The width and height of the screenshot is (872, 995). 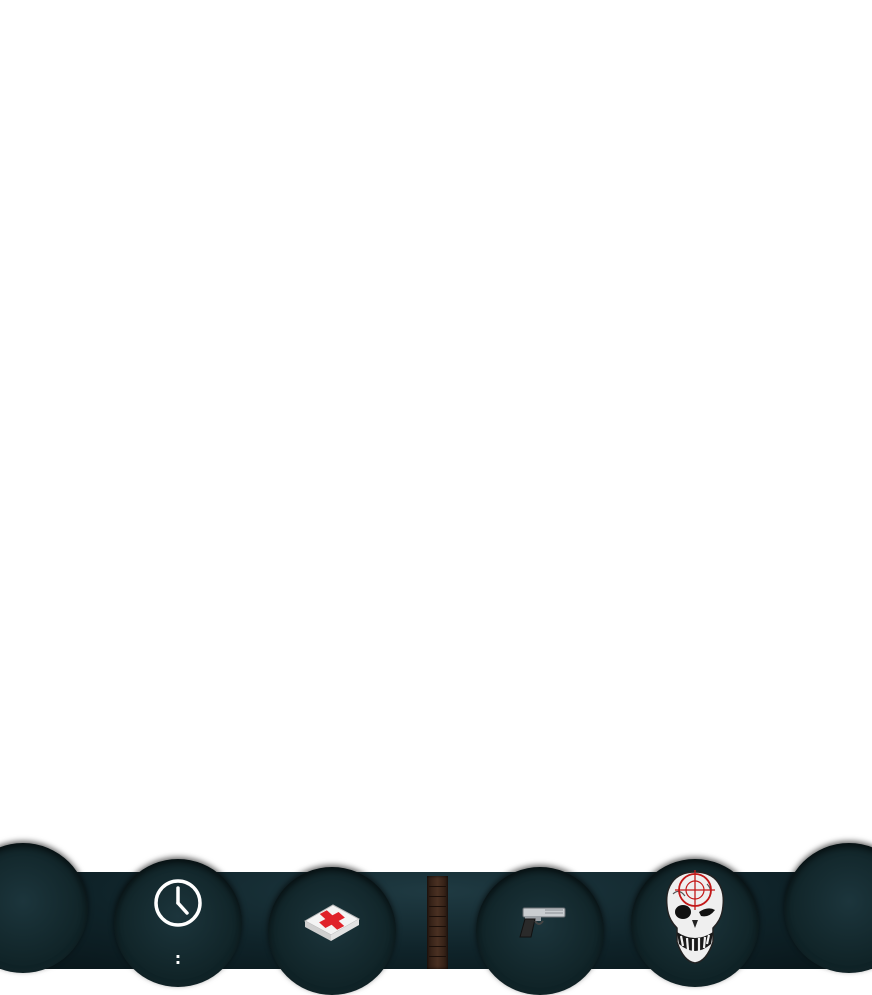 I want to click on zombie-skull-crosshair-icon, so click(x=695, y=917).